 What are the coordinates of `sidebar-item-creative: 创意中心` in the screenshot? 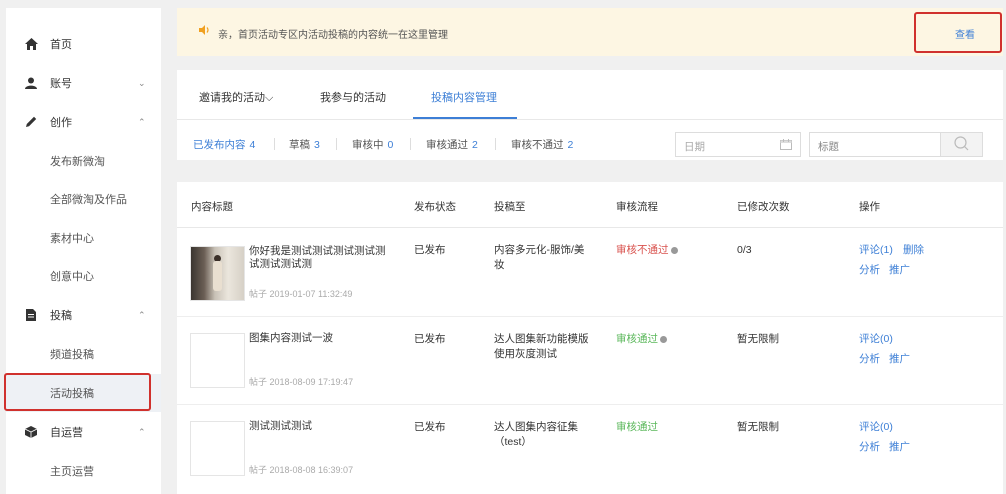 It's located at (83, 276).